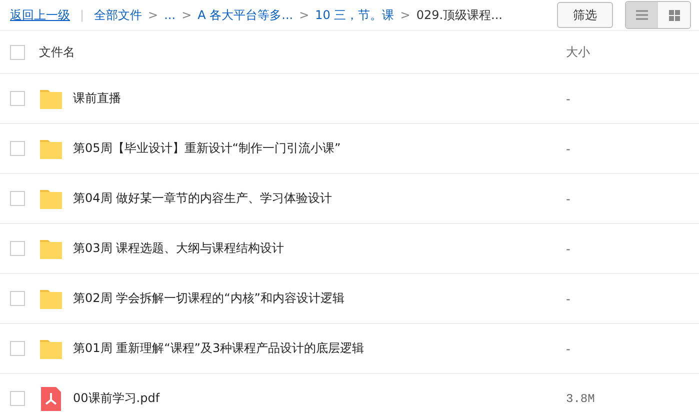 This screenshot has width=699, height=413. I want to click on breadcrumb-link: 10 三，节。课, so click(354, 15).